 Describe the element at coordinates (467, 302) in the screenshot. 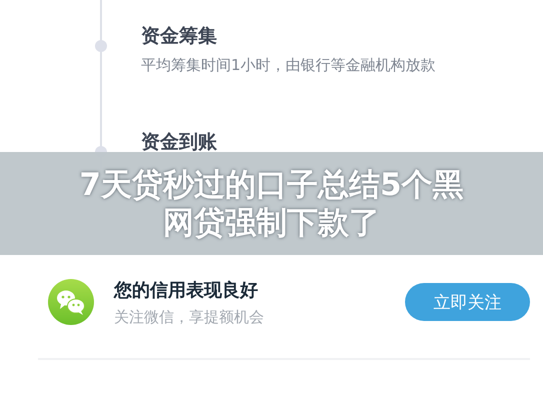

I see `follow-button: 立即关注` at that location.